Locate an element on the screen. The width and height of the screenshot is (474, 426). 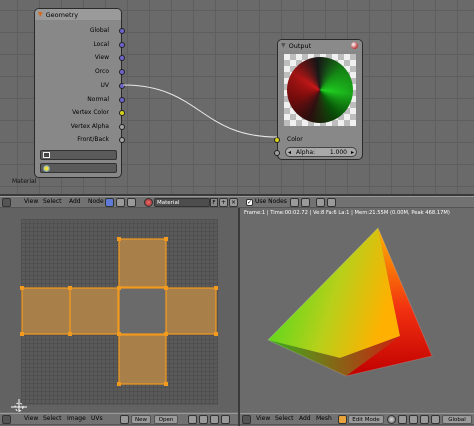
translate-icon is located at coordinates (424, 419).